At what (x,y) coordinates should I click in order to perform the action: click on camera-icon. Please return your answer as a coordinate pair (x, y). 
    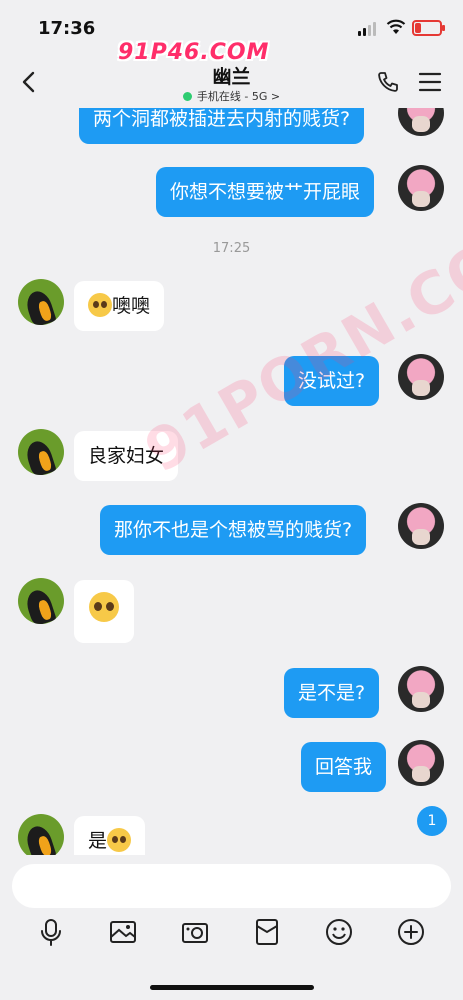
    Looking at the image, I should click on (195, 932).